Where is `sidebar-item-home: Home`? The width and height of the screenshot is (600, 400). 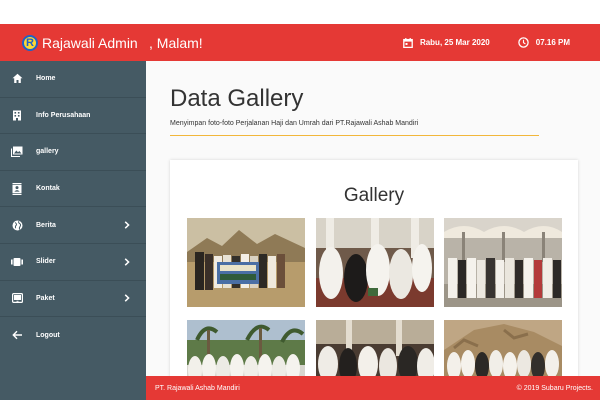
sidebar-item-home: Home is located at coordinates (73, 79).